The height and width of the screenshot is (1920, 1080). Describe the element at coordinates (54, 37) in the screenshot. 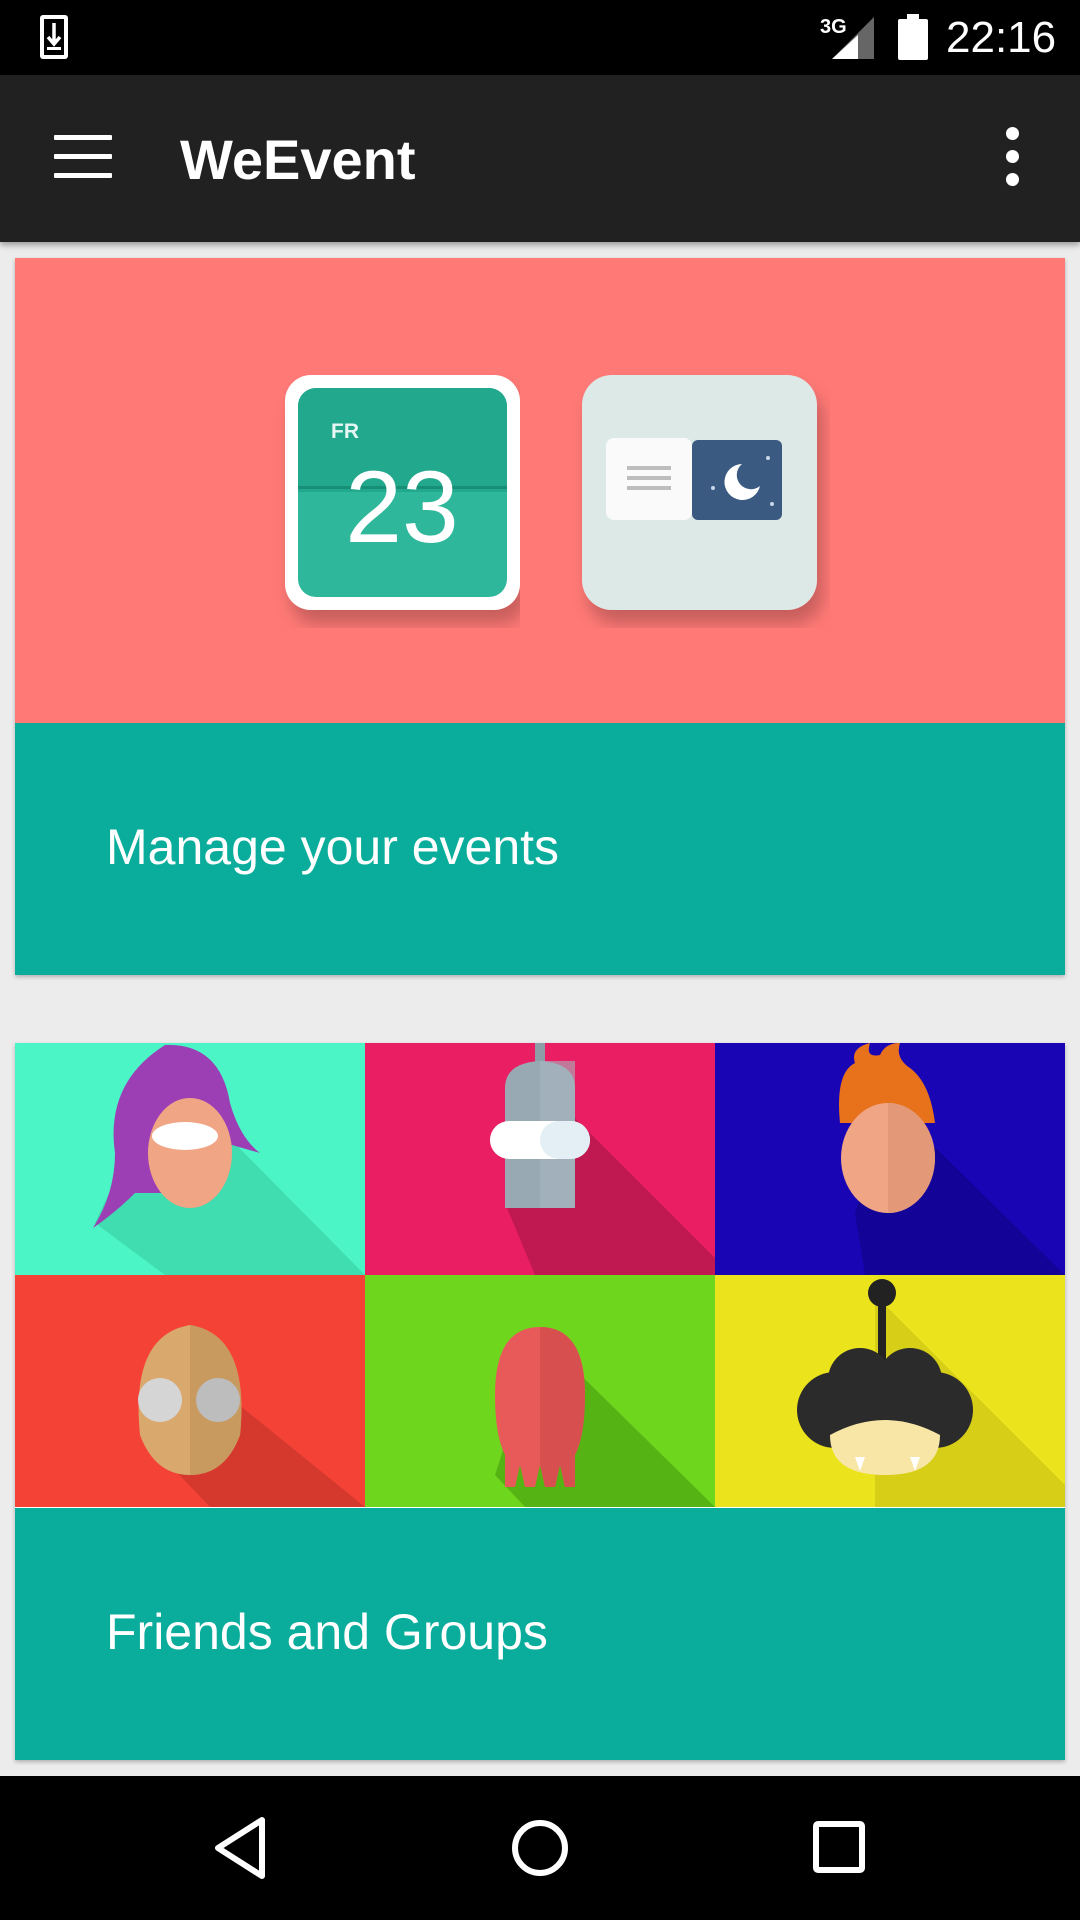

I see `download-icon` at that location.